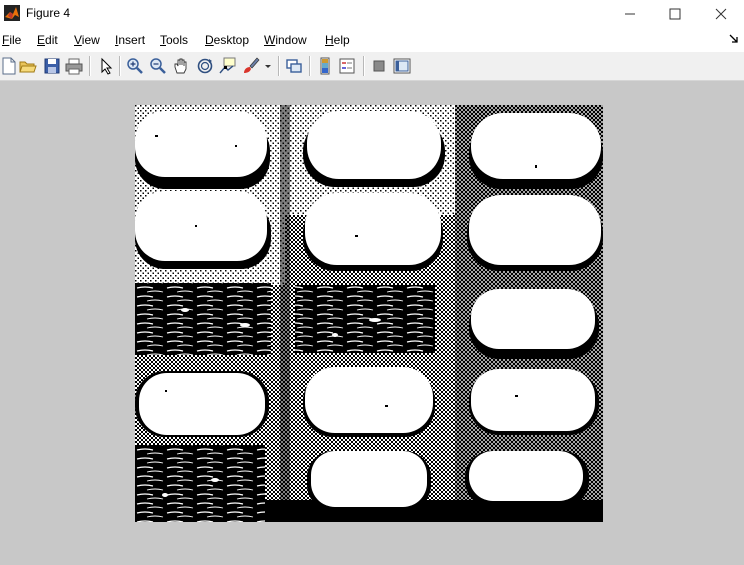 This screenshot has width=744, height=565. I want to click on menu-desktop: Desktop, so click(227, 40).